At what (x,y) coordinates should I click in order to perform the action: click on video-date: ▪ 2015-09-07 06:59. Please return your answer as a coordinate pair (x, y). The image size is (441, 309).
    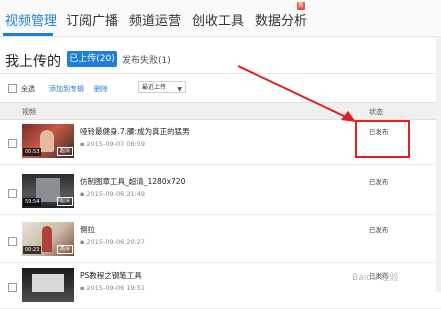
    Looking at the image, I should click on (113, 144).